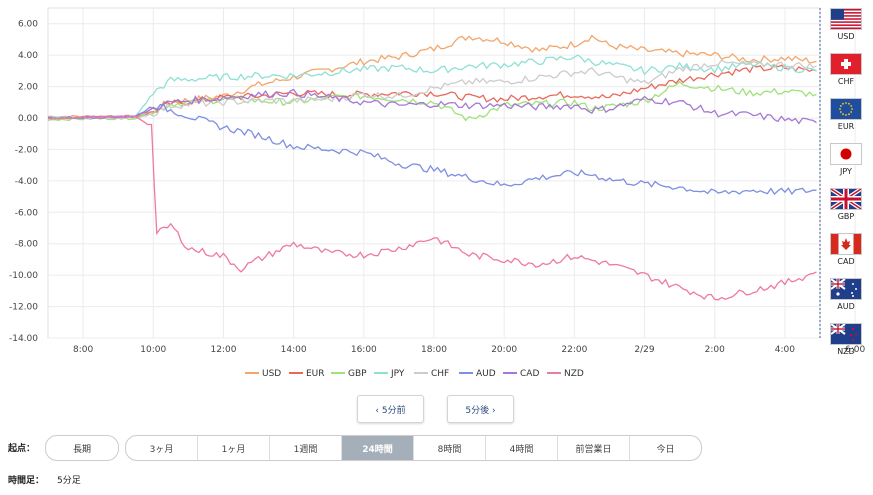 The height and width of the screenshot is (495, 873). Describe the element at coordinates (23, 308) in the screenshot. I see `y-tick-label: -12.00` at that location.